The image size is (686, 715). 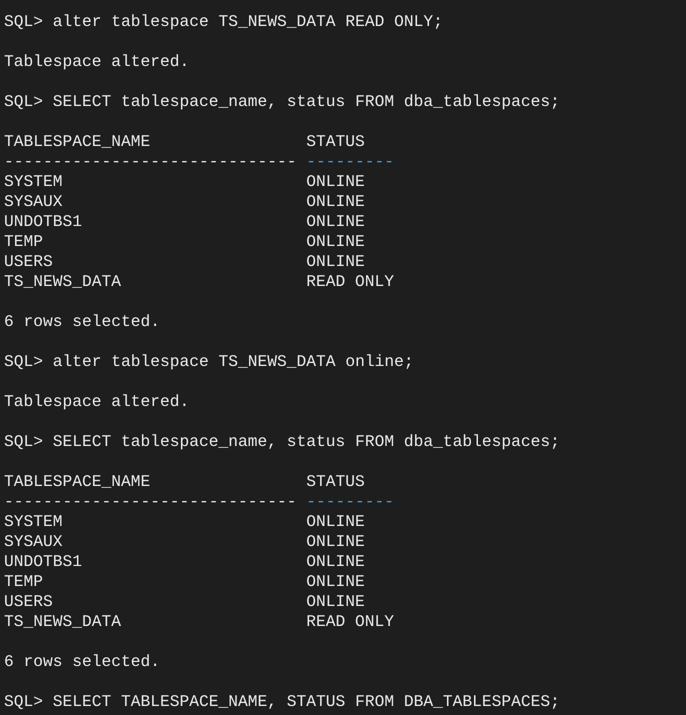 I want to click on command-line: alter tablespace TS_NEWS_DATA online;, so click(x=233, y=362).